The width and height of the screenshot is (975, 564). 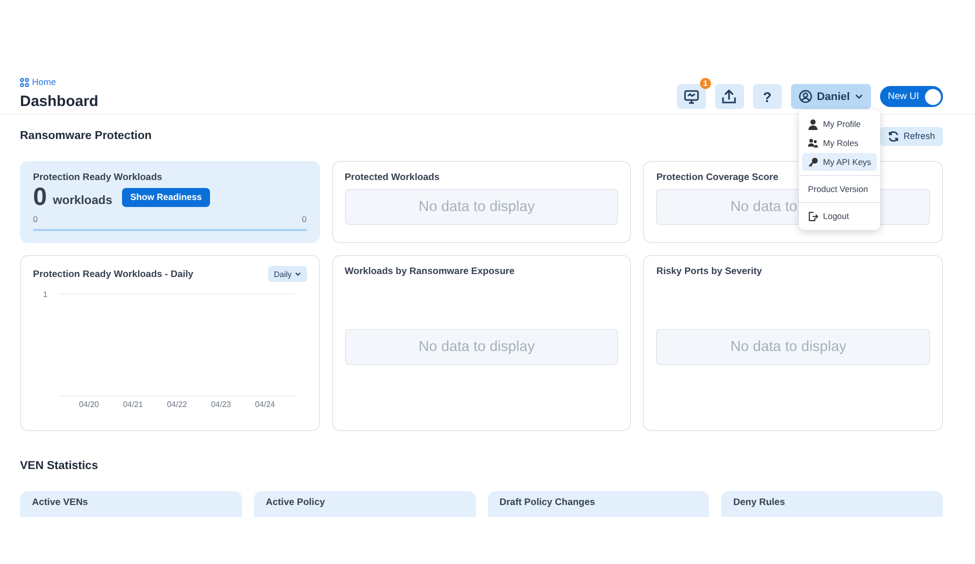 What do you see at coordinates (131, 504) in the screenshot?
I see `stat-card: Active VENs` at bounding box center [131, 504].